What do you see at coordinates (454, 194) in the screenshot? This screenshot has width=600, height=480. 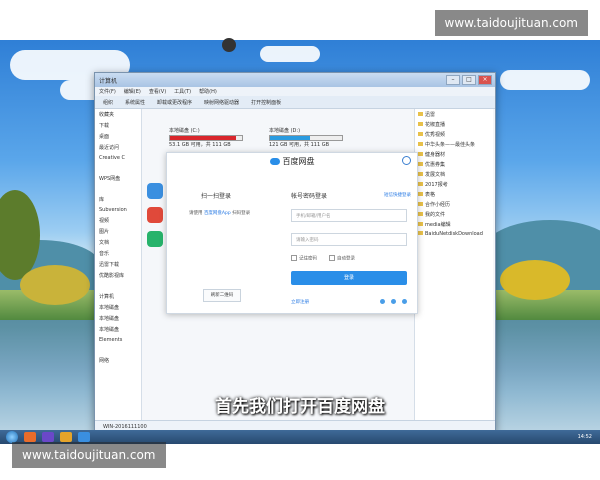 I see `folder-item: 表格` at bounding box center [454, 194].